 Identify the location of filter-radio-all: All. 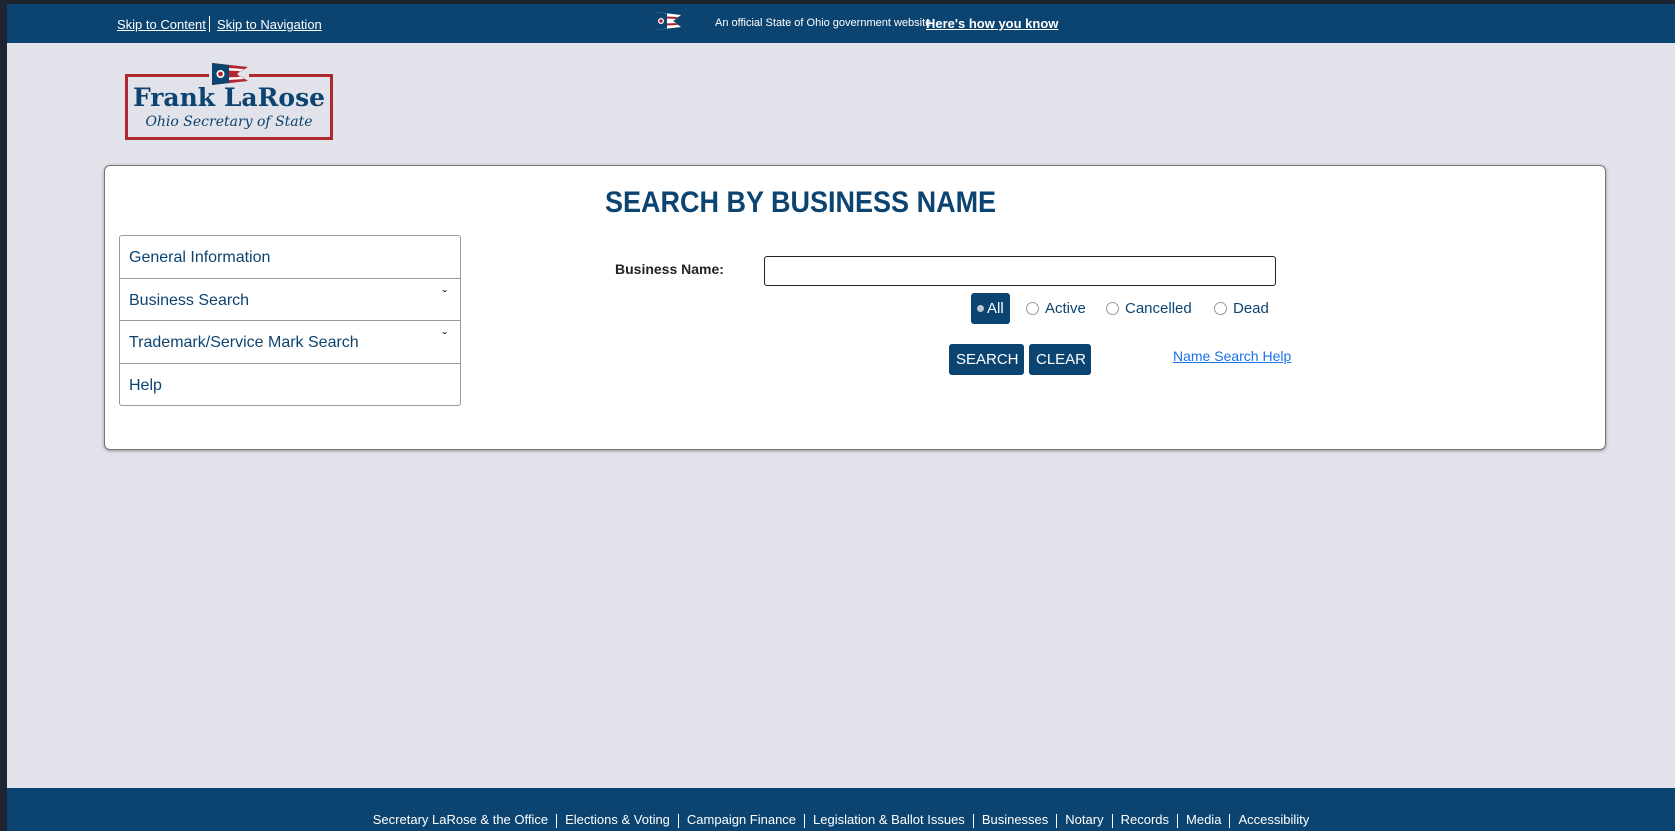
(990, 308).